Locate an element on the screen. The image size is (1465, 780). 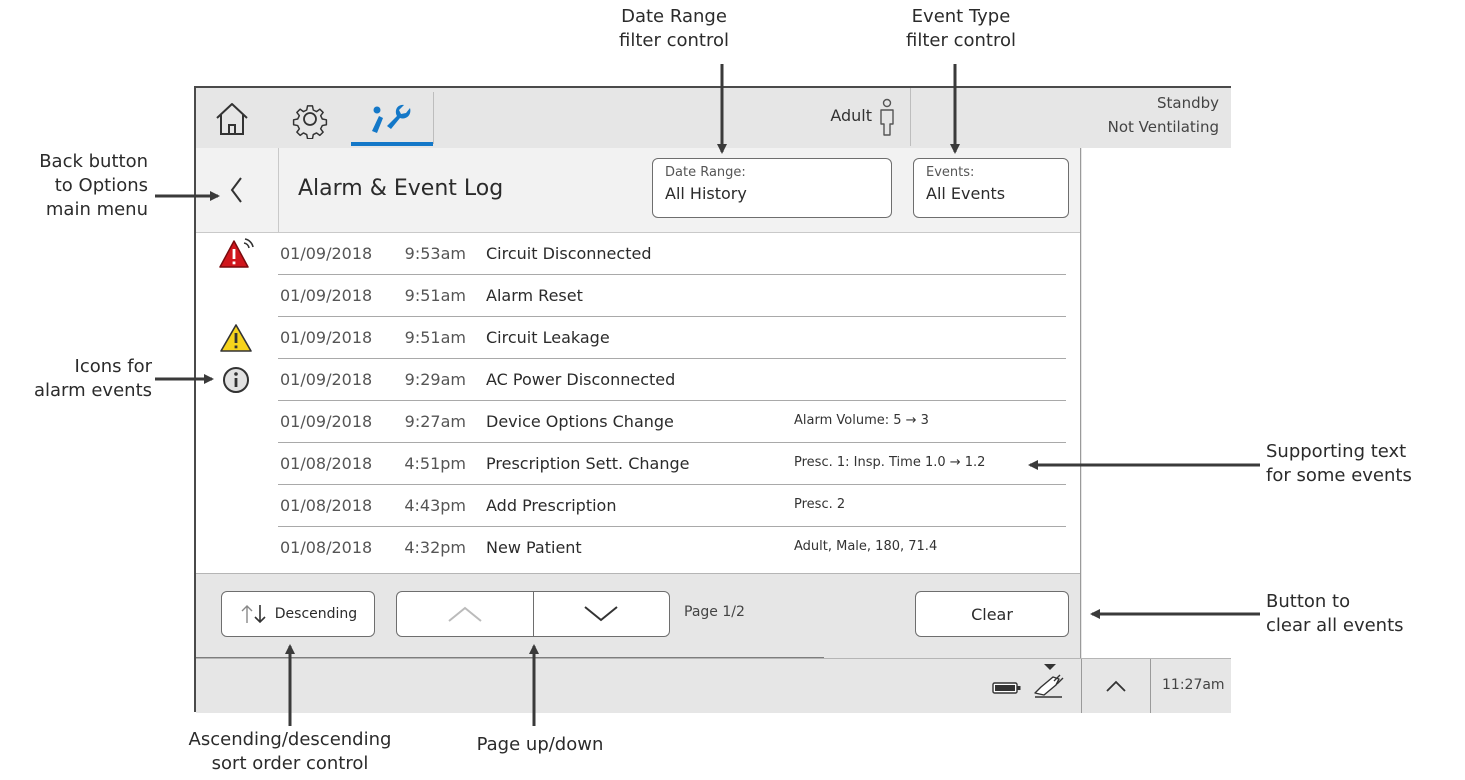
adult-patient-icon is located at coordinates (887, 117).